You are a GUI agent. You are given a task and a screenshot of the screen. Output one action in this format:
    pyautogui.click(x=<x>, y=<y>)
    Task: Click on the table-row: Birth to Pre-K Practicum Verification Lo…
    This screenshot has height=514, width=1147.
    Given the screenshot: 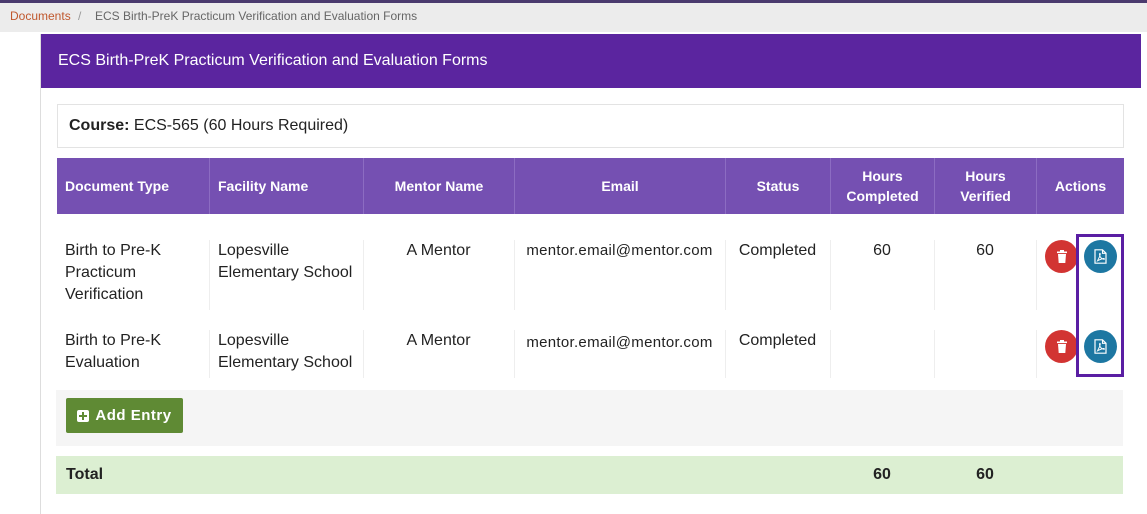 What is the action you would take?
    pyautogui.click(x=589, y=273)
    